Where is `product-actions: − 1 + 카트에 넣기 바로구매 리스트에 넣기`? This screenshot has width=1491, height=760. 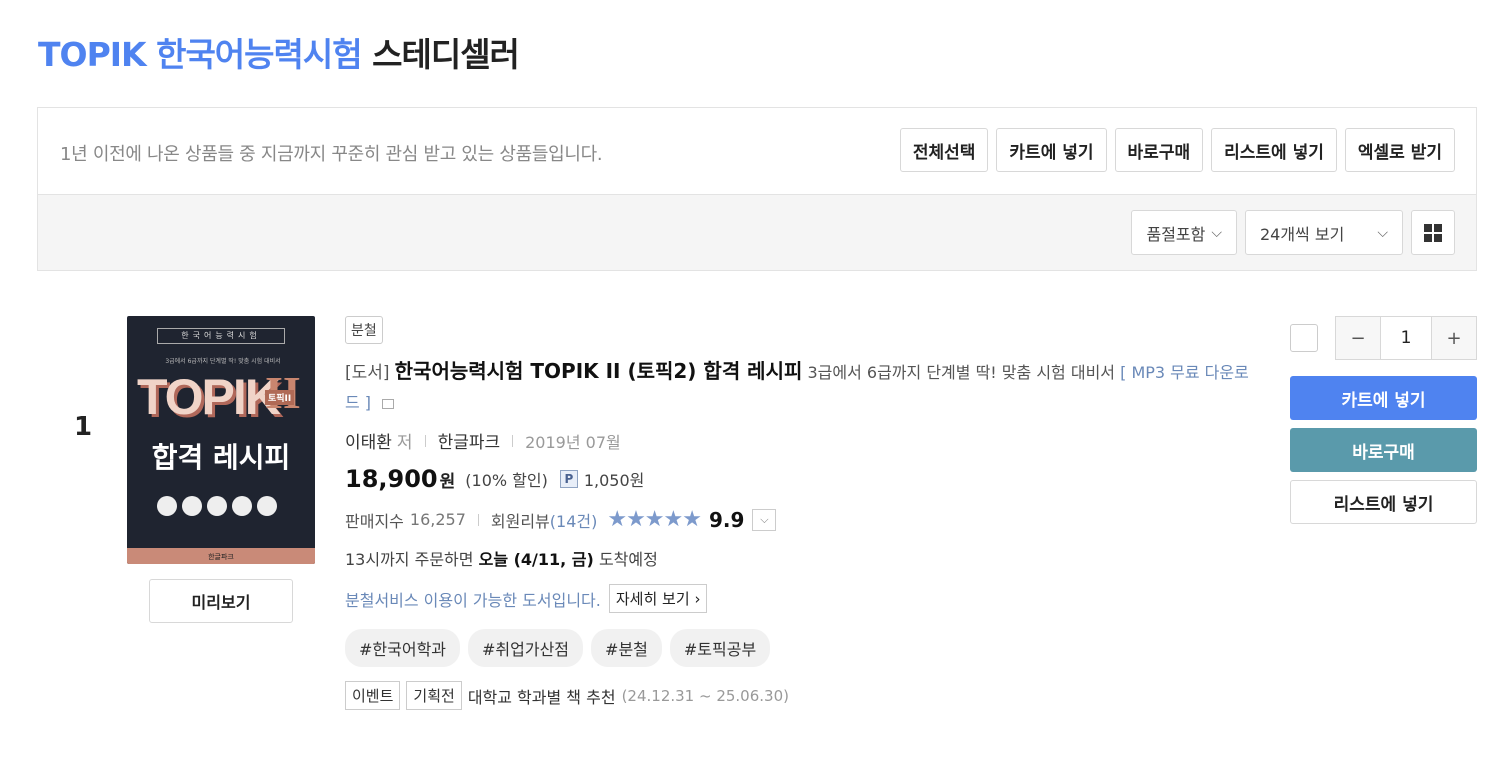
product-actions: − 1 + 카트에 넣기 바로구매 리스트에 넣기 is located at coordinates (1383, 420).